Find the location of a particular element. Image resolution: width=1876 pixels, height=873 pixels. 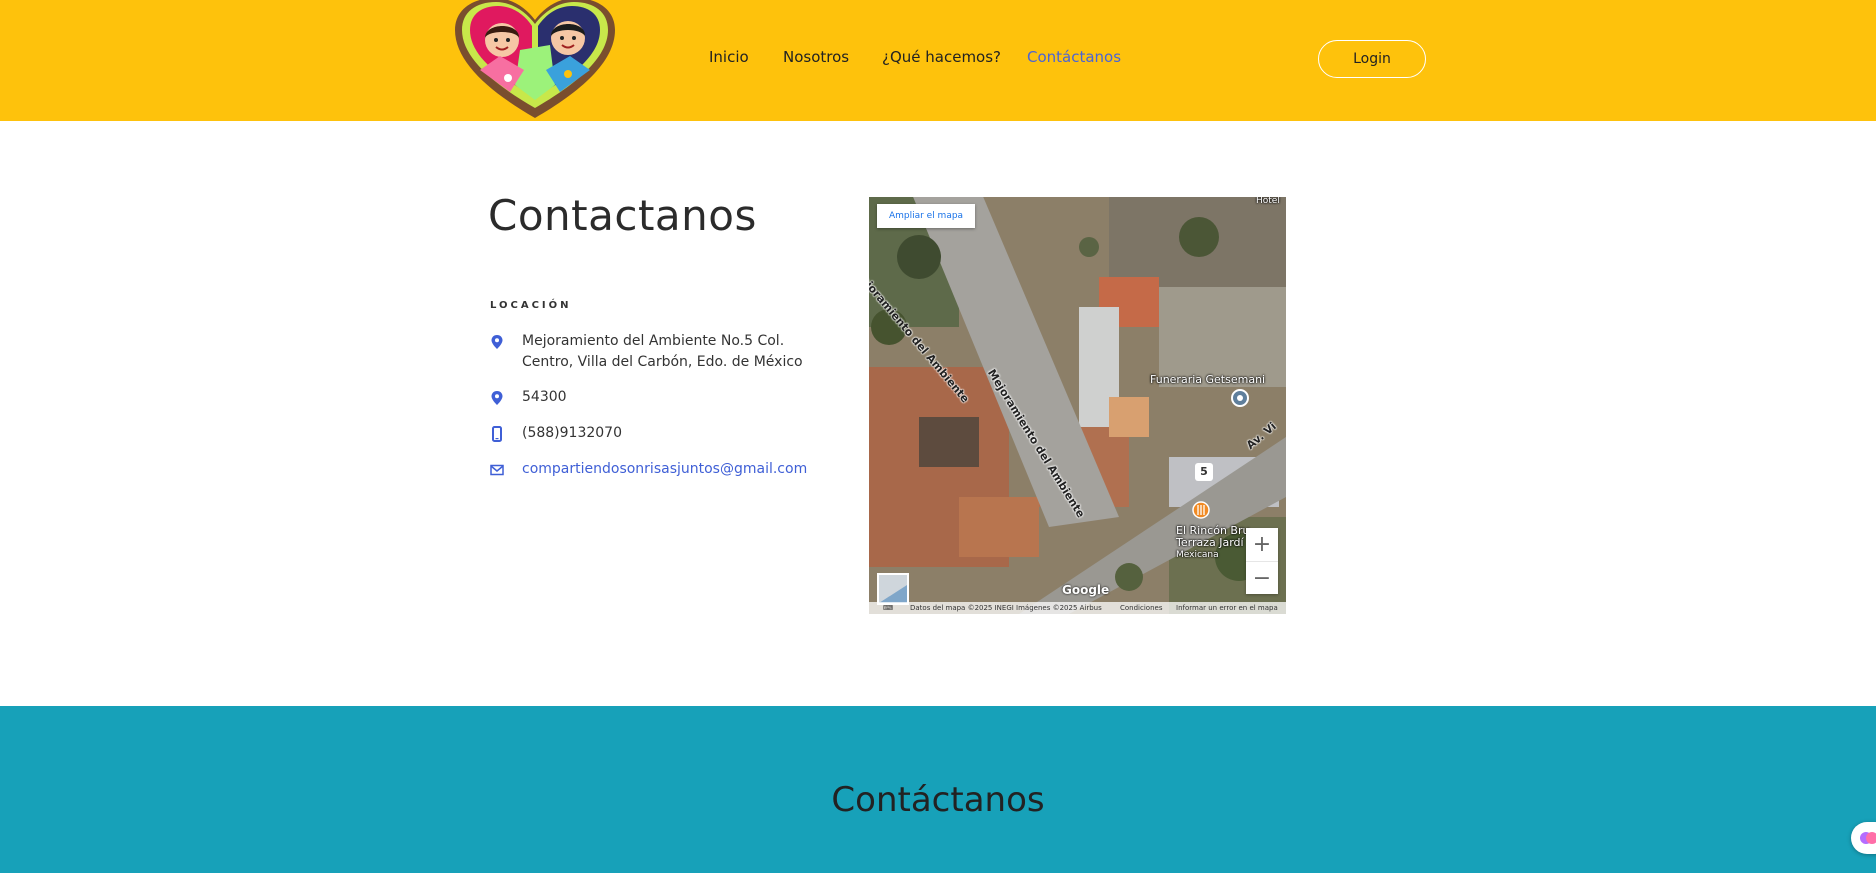

phone-text: (588)9132070 is located at coordinates (572, 433).